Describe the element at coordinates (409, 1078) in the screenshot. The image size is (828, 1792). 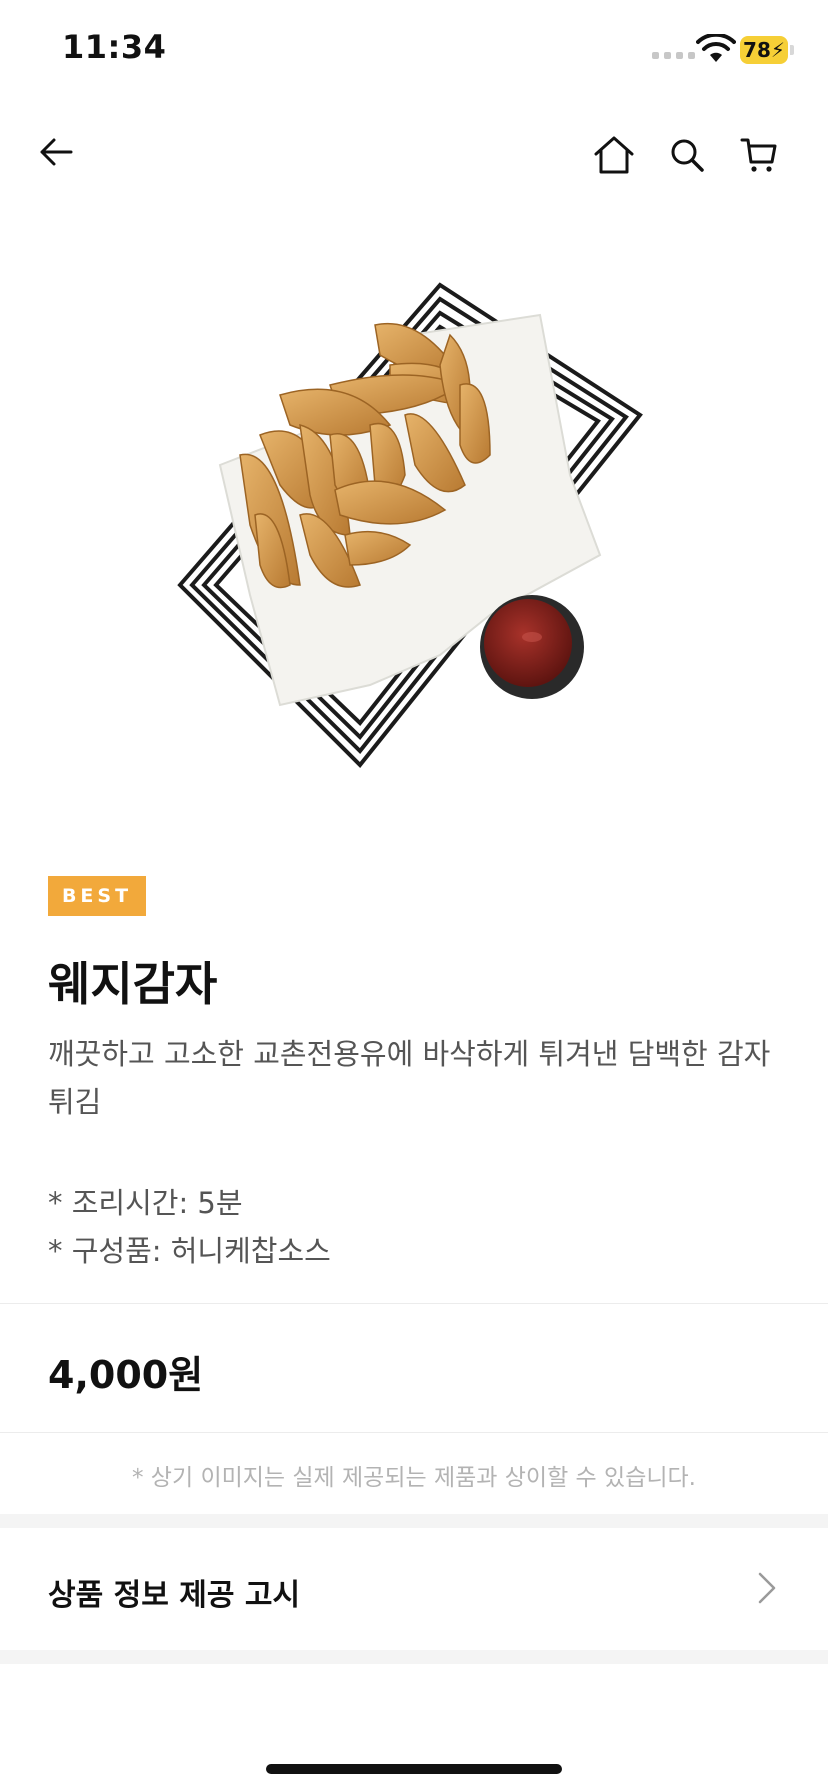
I see `product-description: 깨끗하고 고소한 교촌전용유에 바삭하게 튀겨낸 담백한 감자튀김` at that location.